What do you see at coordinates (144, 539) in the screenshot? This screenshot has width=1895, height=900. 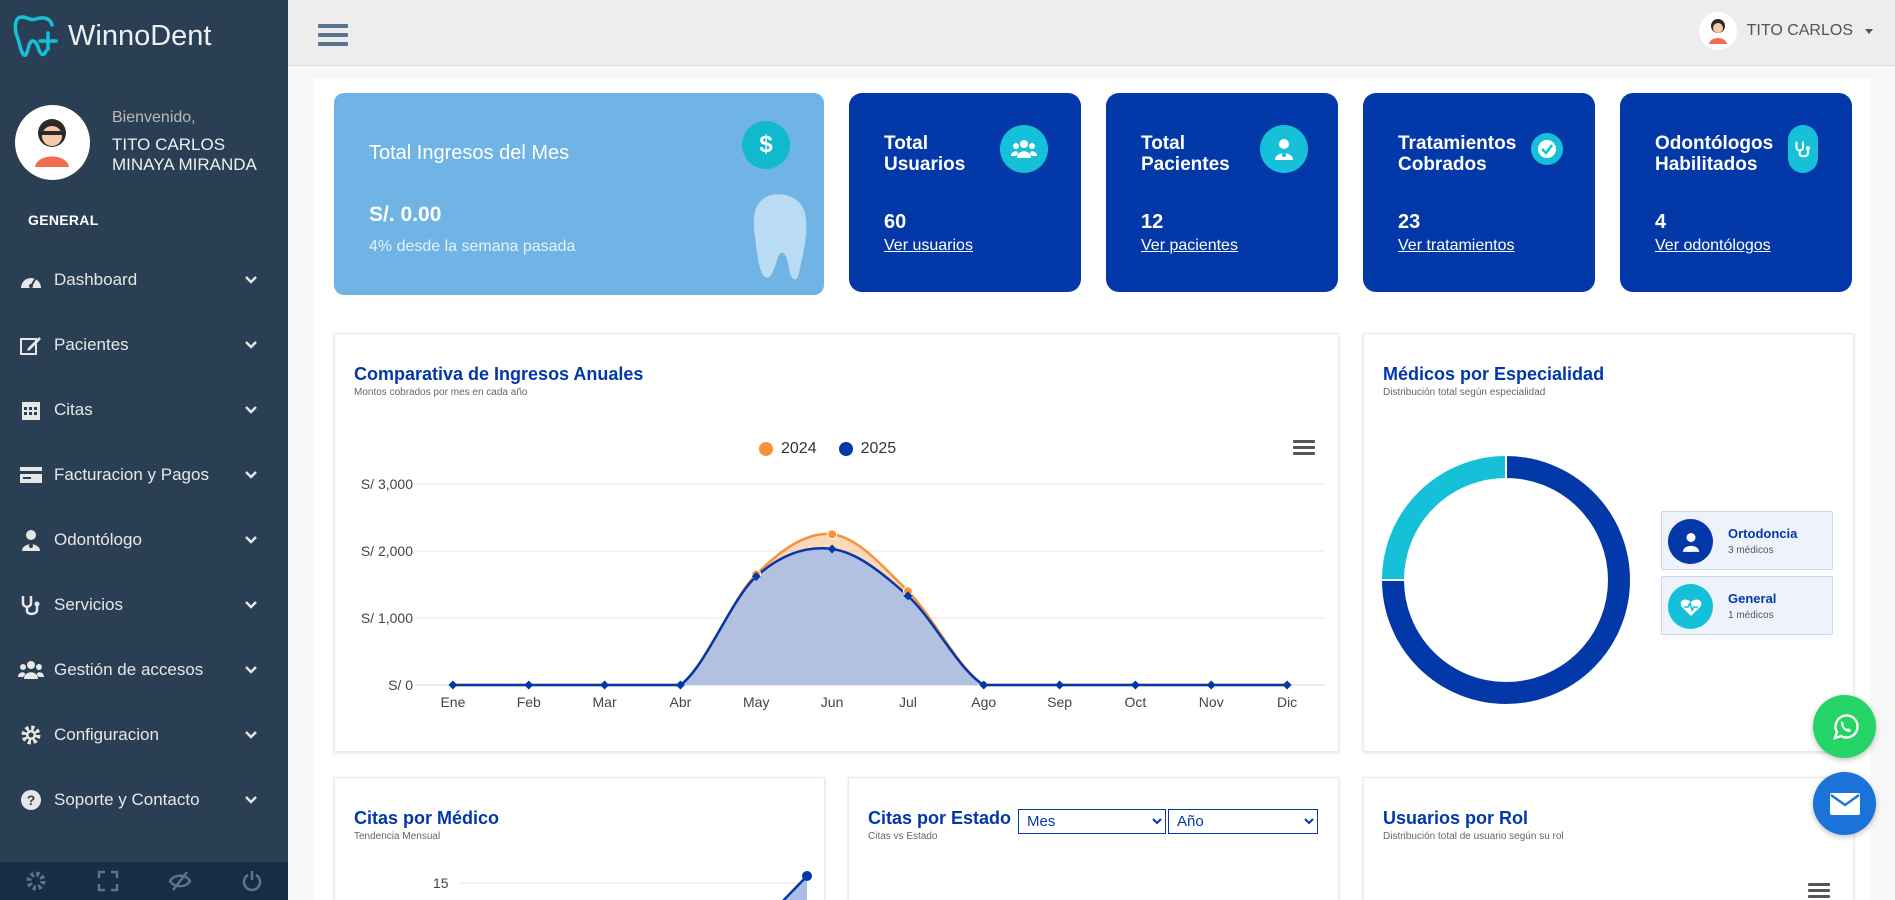 I see `sidebar-item-odontologo: Odontólogo` at bounding box center [144, 539].